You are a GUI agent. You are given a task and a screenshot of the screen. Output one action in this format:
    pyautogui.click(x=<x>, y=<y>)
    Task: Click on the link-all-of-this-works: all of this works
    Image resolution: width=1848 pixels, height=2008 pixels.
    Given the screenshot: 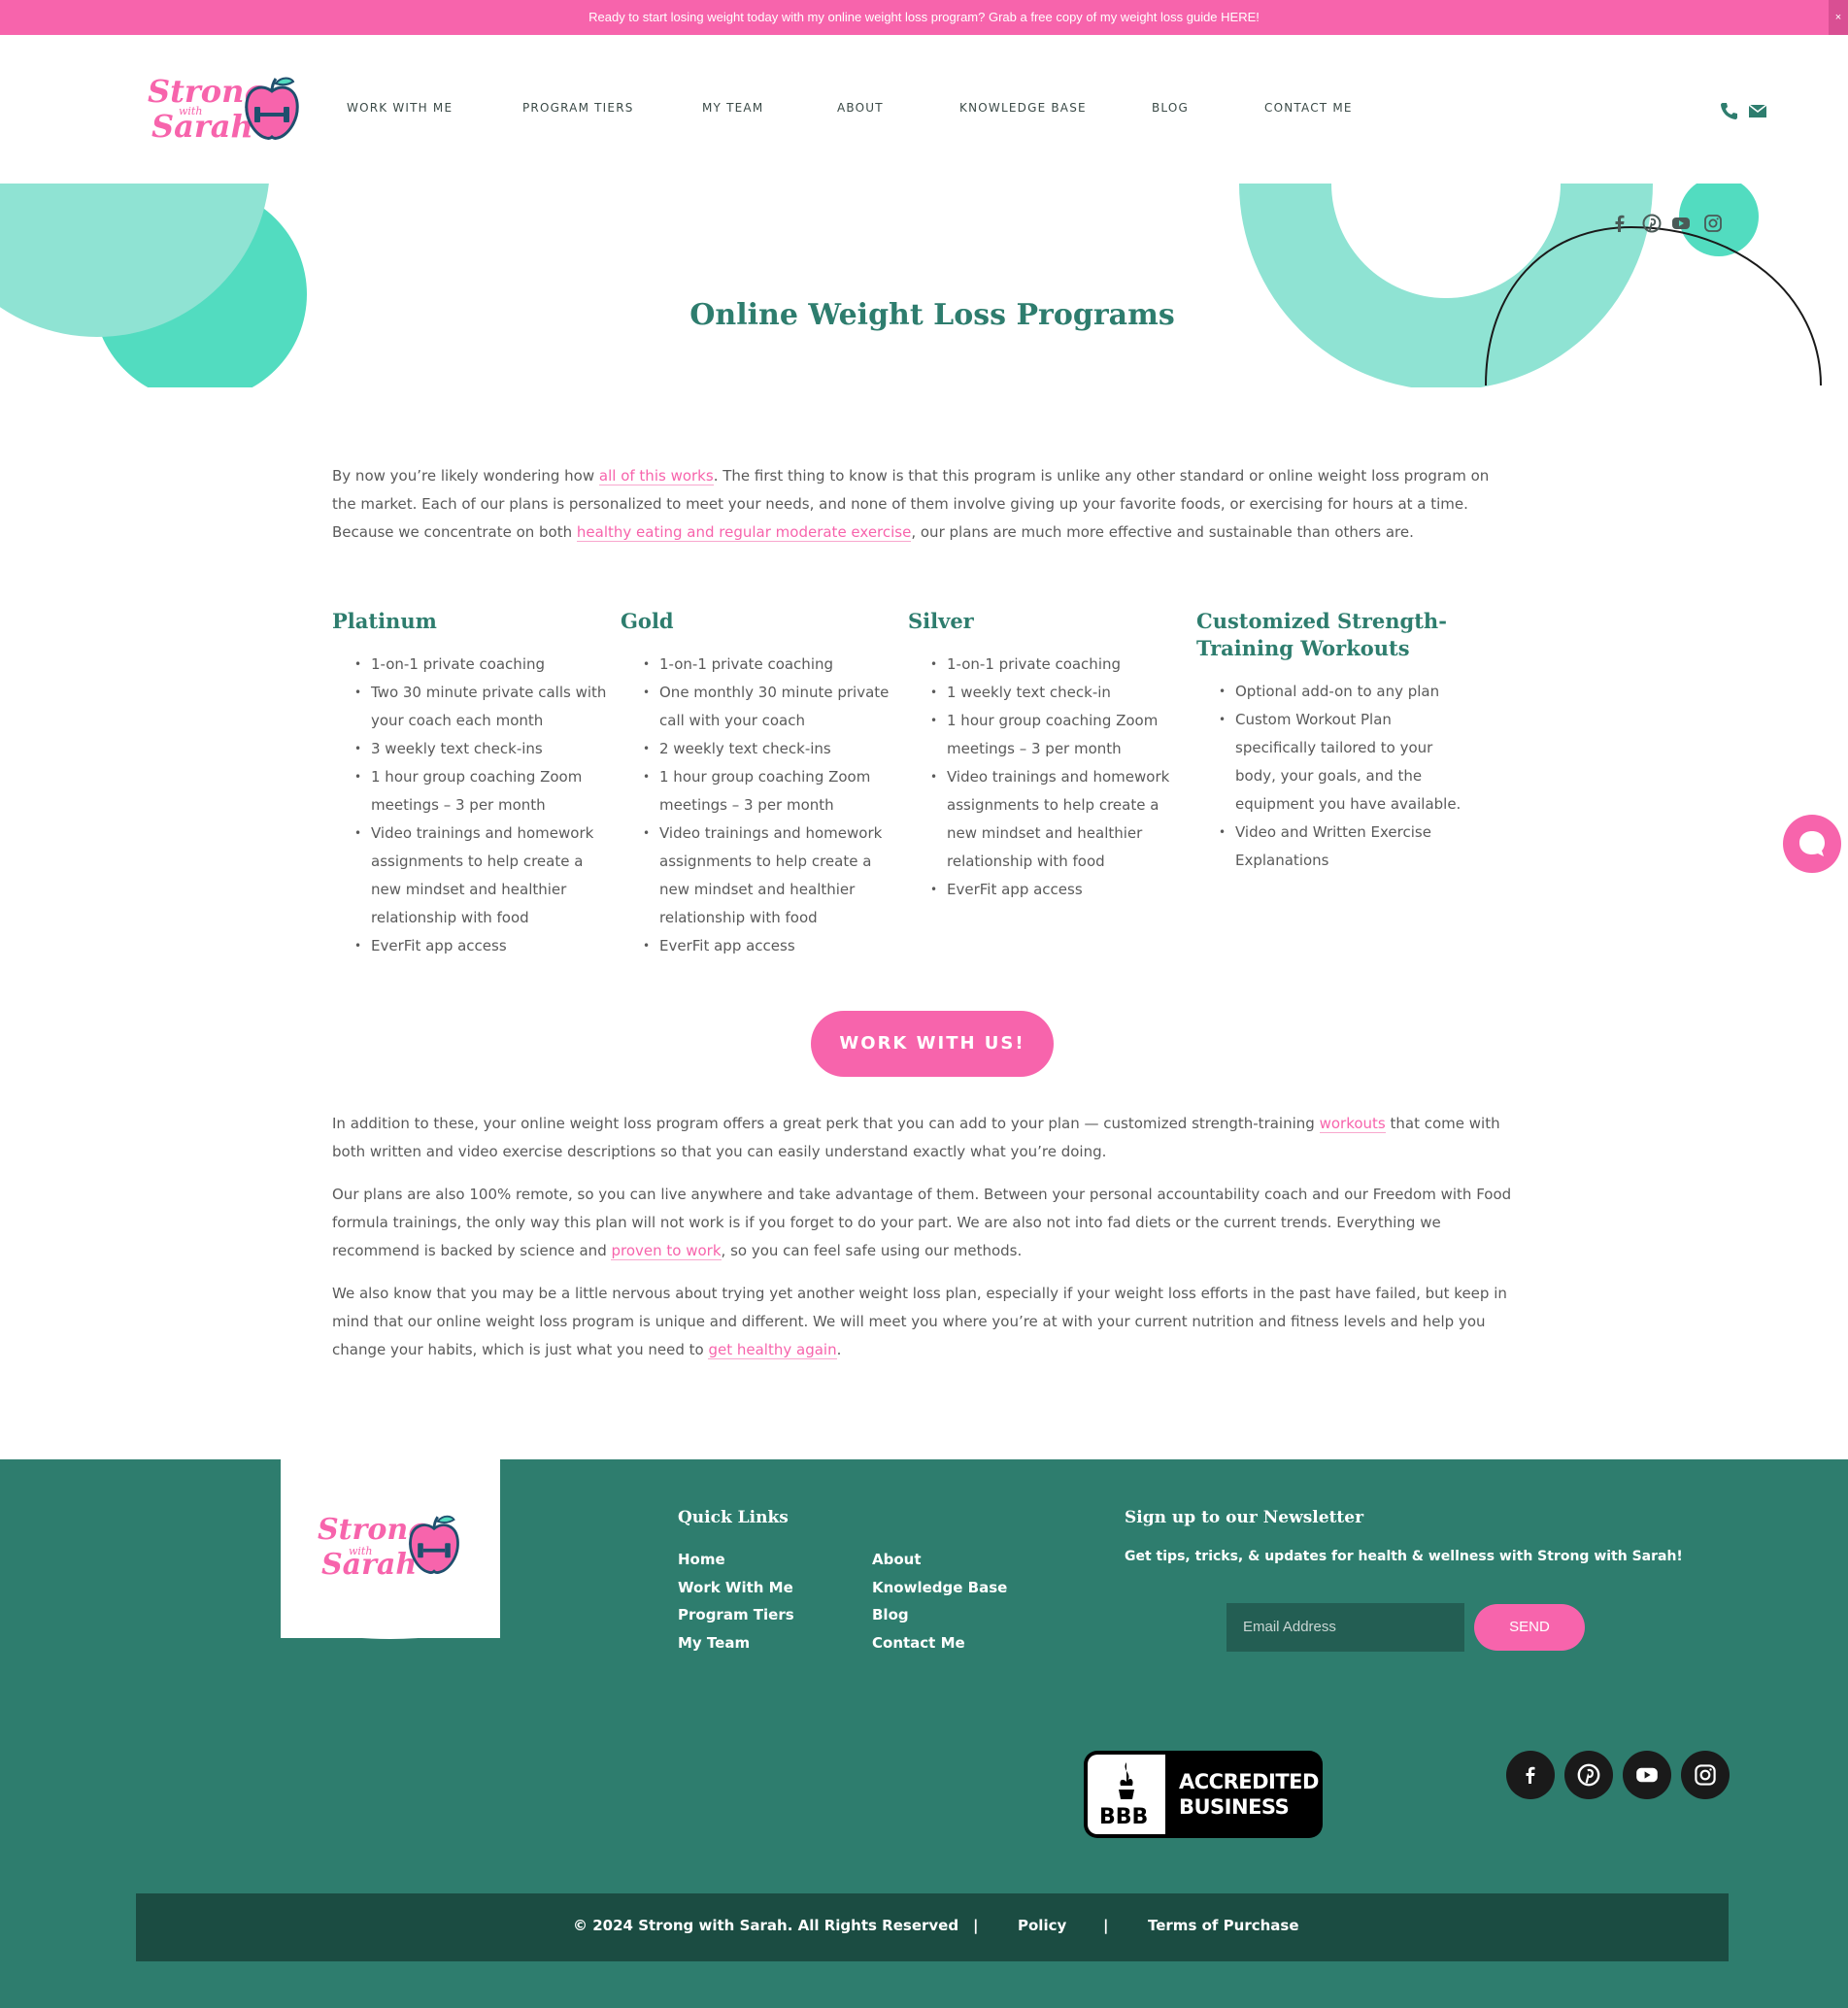 What is the action you would take?
    pyautogui.click(x=656, y=476)
    